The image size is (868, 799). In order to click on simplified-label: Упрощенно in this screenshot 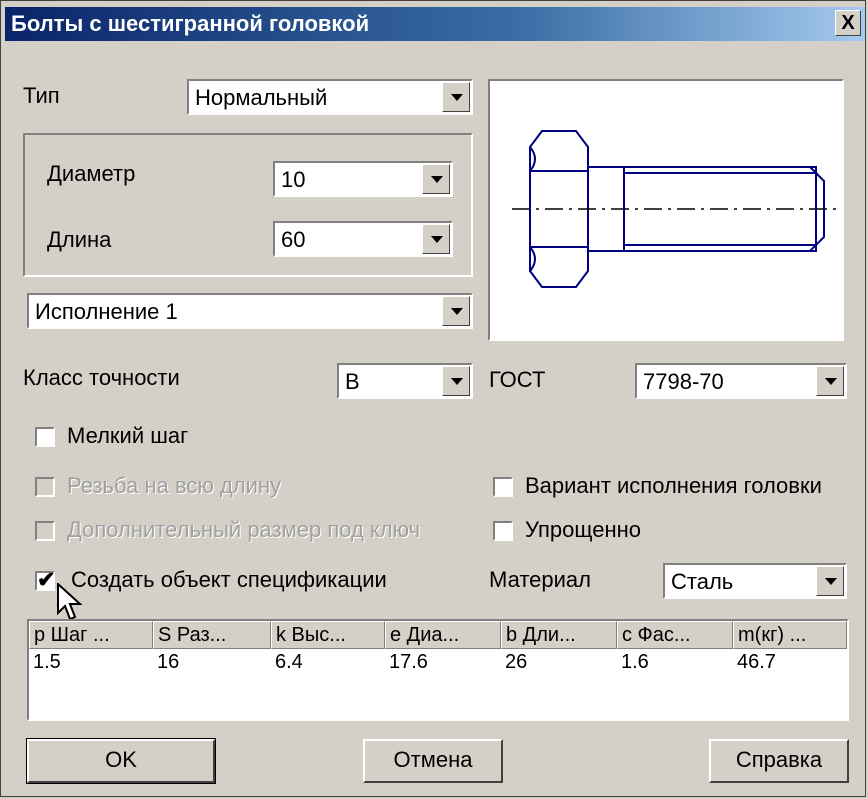, I will do `click(583, 529)`.